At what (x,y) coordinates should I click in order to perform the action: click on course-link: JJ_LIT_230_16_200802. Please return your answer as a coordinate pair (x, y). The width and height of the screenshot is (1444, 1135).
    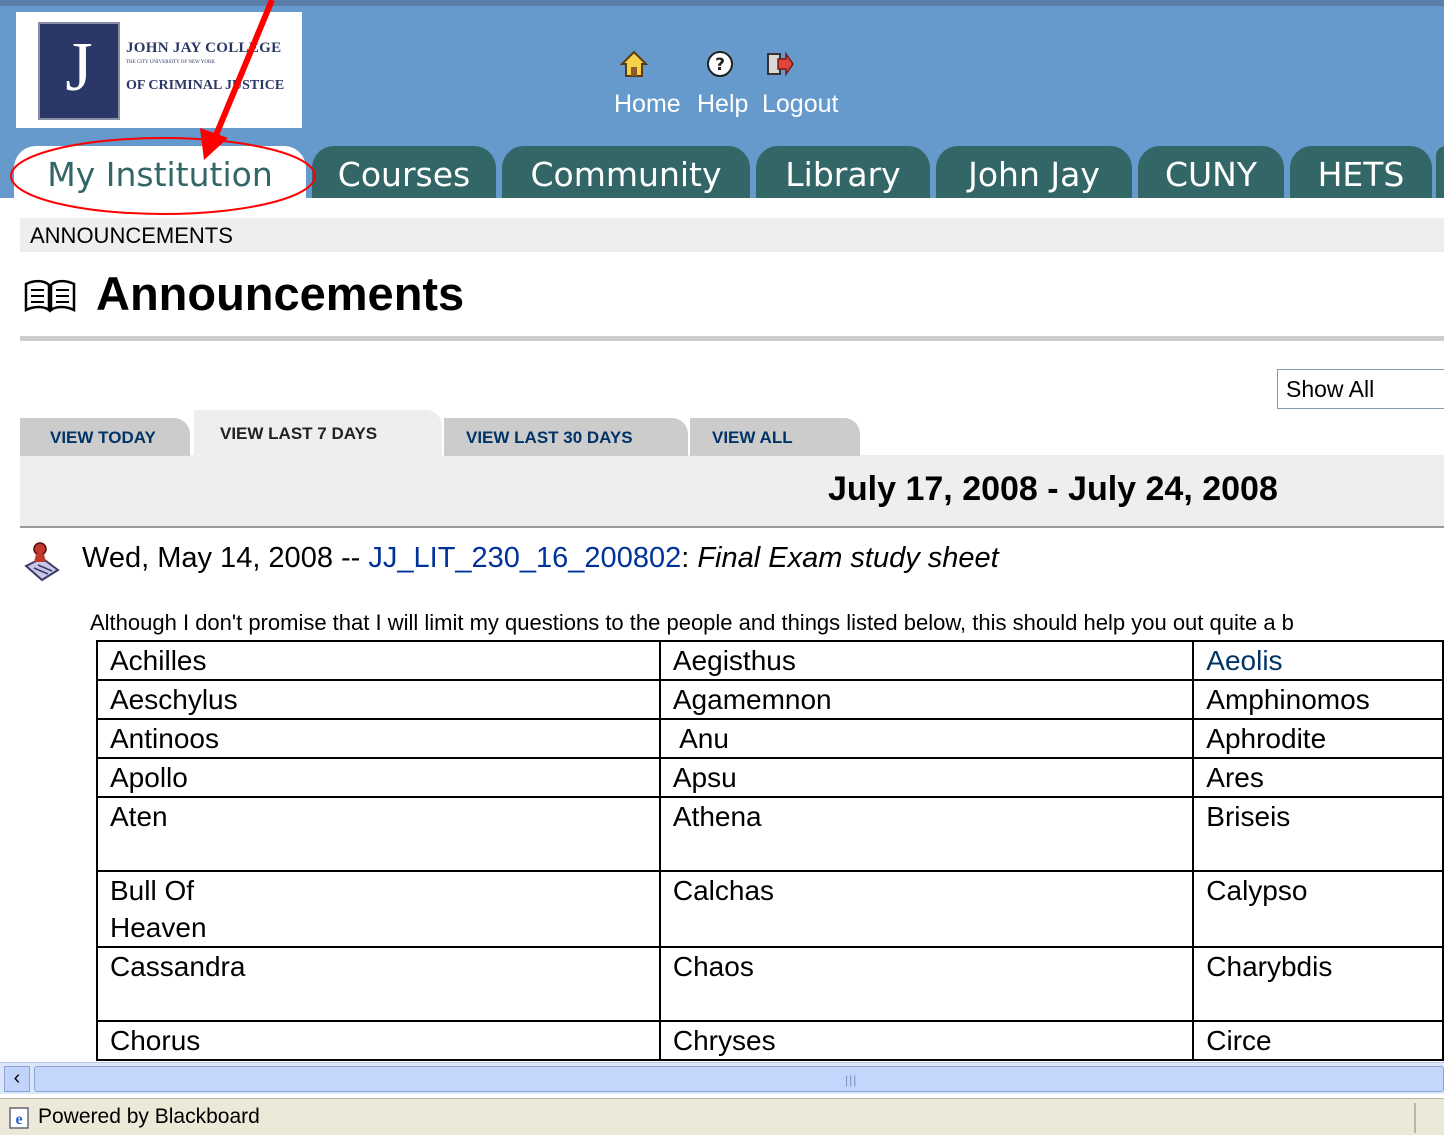
    Looking at the image, I should click on (524, 558).